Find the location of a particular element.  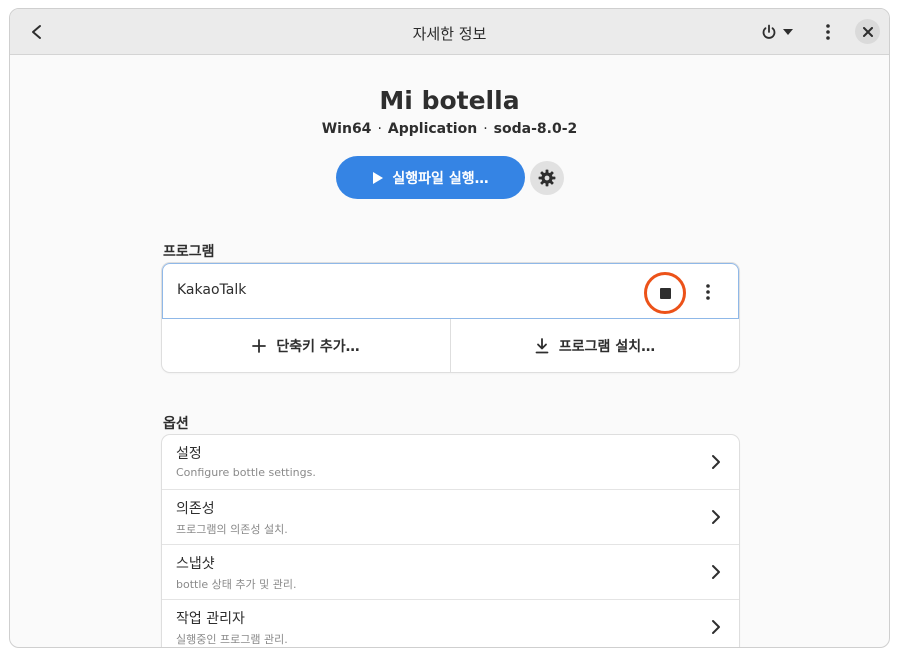

program-name: KakaoTalk is located at coordinates (212, 290).